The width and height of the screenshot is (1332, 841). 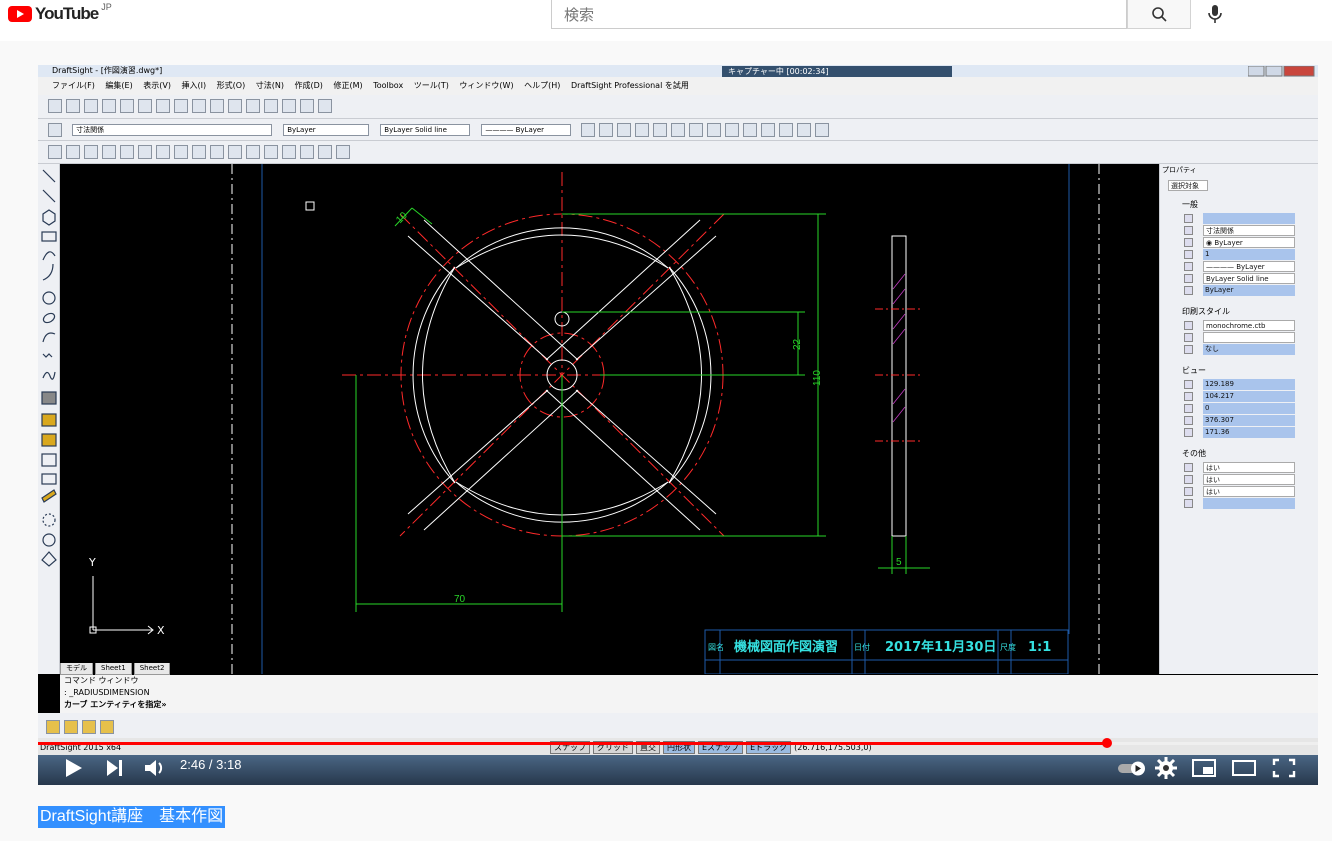 What do you see at coordinates (114, 768) in the screenshot?
I see `next-icon` at bounding box center [114, 768].